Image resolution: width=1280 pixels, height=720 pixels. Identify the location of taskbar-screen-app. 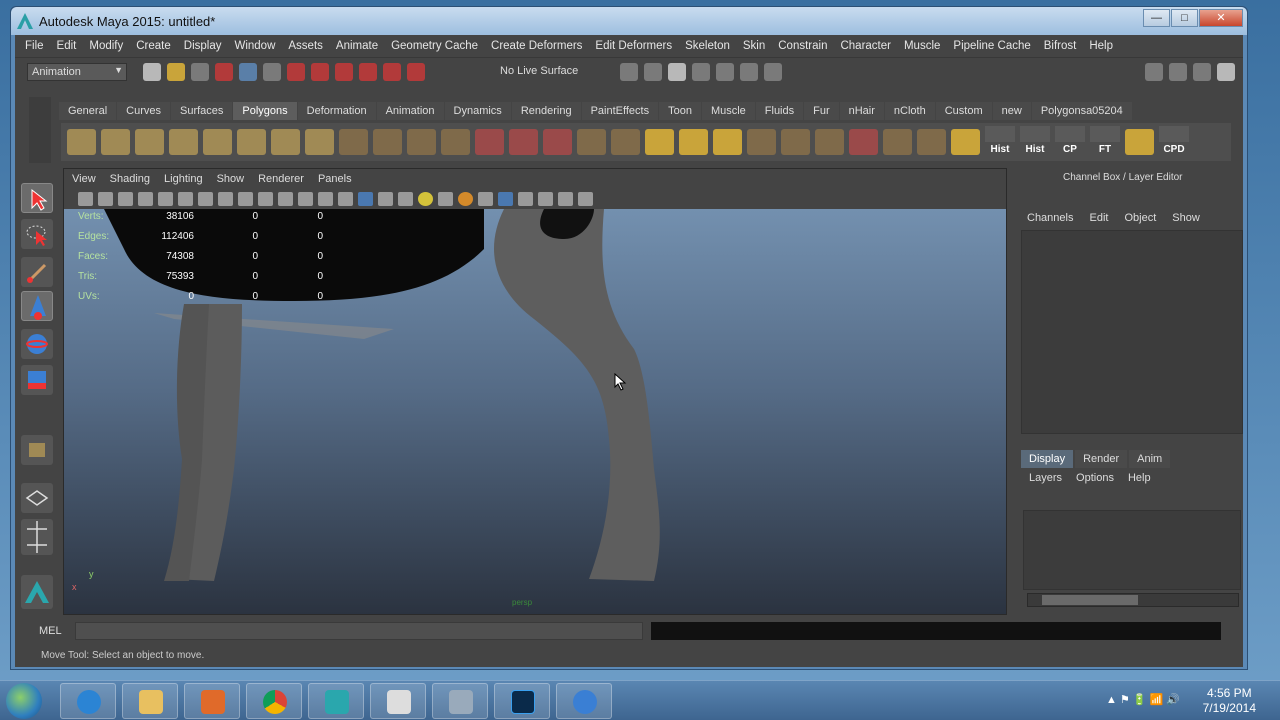
(460, 701).